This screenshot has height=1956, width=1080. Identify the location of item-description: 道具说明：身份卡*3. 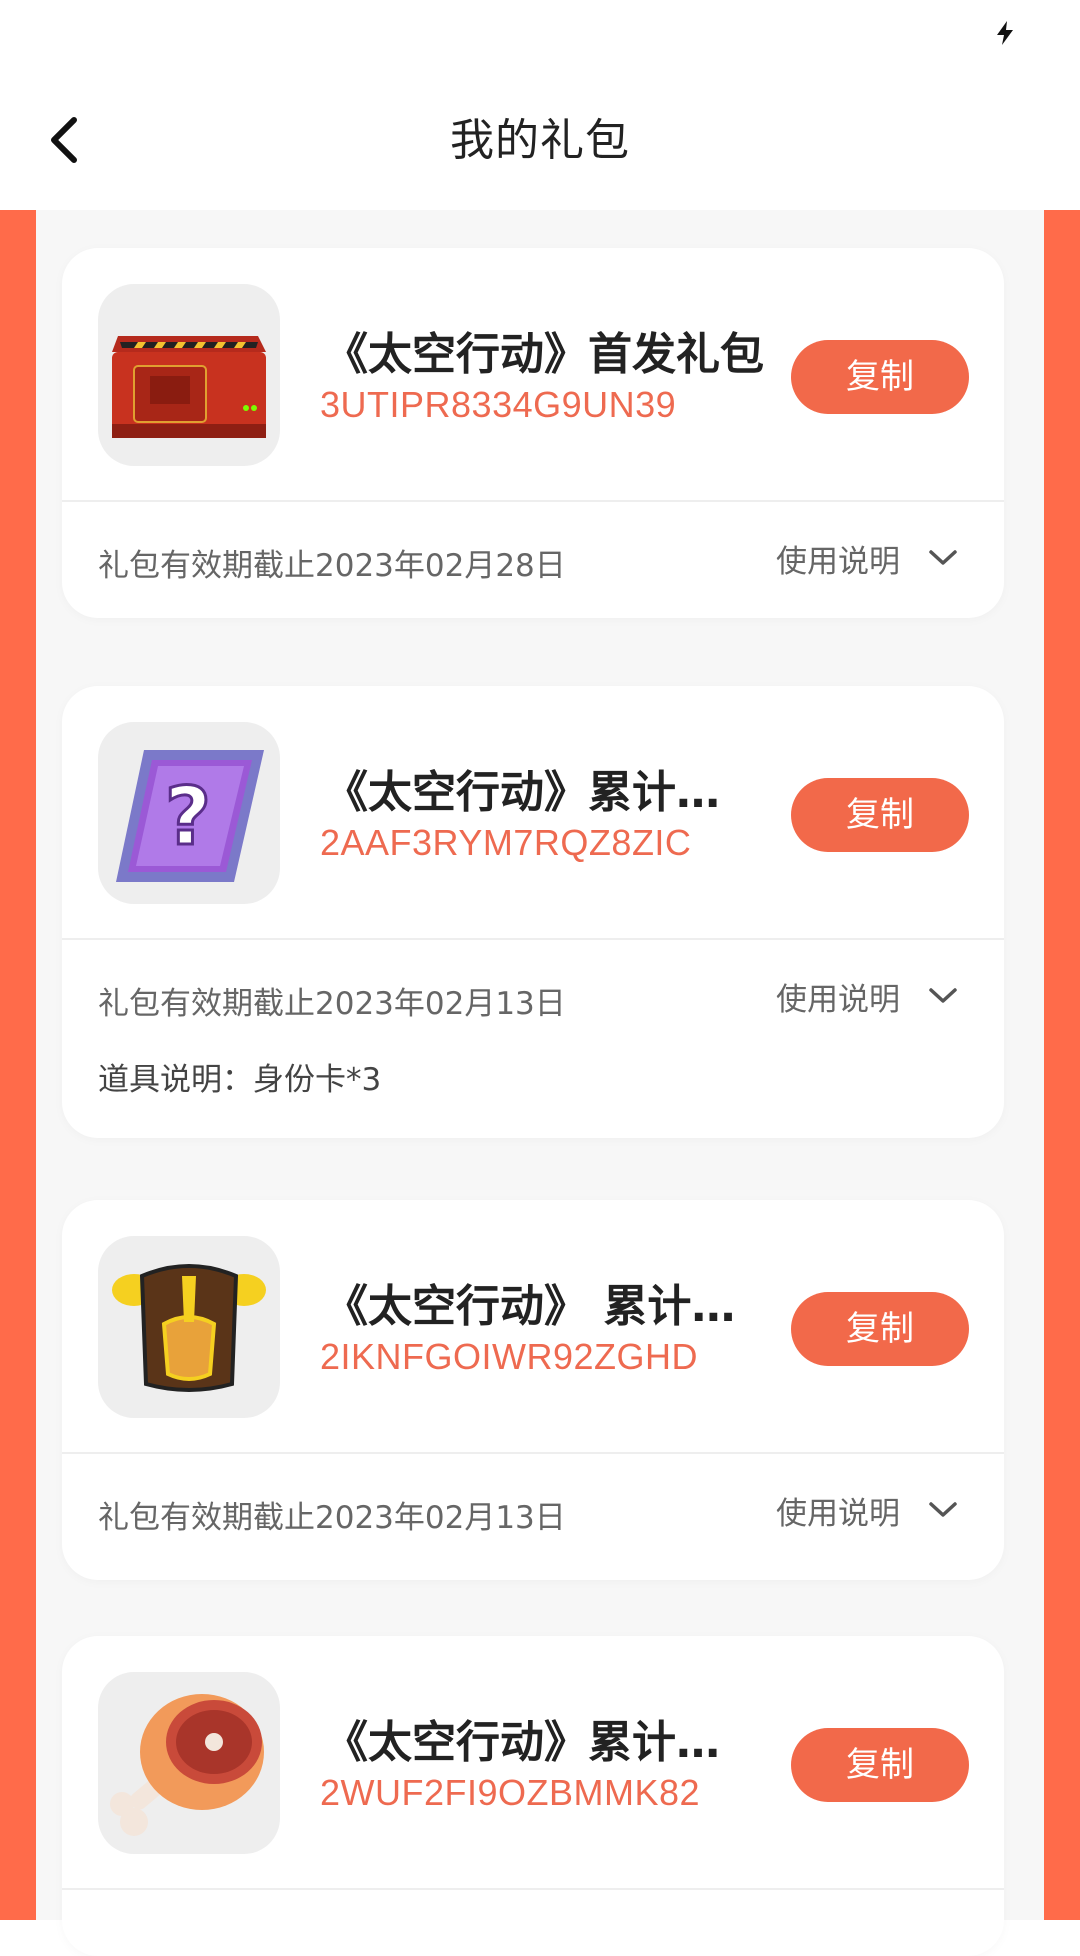
(240, 1080).